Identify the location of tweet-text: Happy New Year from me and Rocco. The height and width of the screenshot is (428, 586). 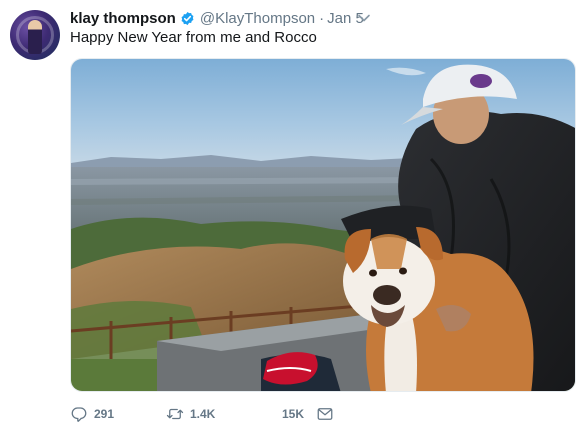
(193, 37).